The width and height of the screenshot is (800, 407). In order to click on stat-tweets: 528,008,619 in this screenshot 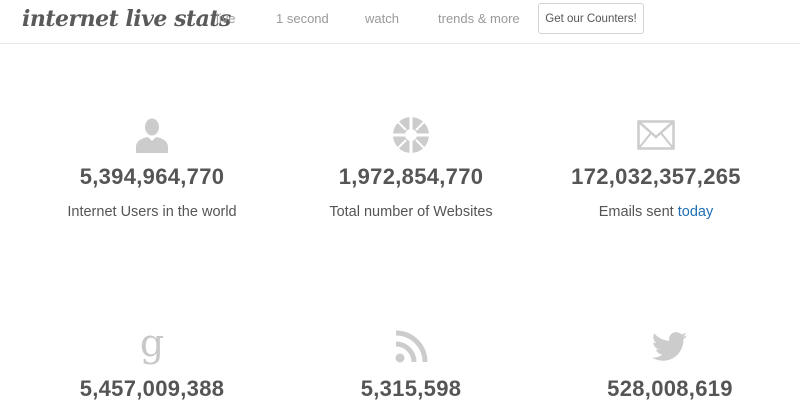, I will do `click(670, 364)`.